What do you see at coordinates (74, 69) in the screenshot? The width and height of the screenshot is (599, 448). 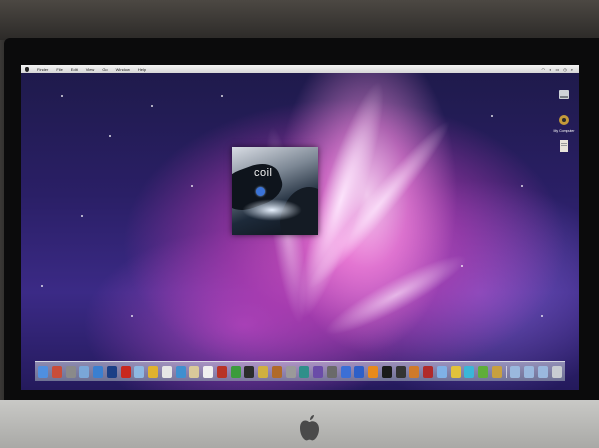 I see `menu-edit: Edit` at bounding box center [74, 69].